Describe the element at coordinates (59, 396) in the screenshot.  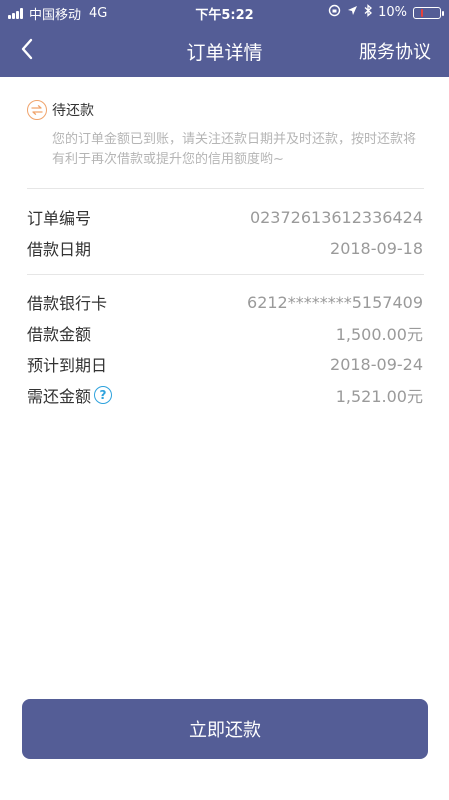
I see `repay-amount-label: 需还金额` at that location.